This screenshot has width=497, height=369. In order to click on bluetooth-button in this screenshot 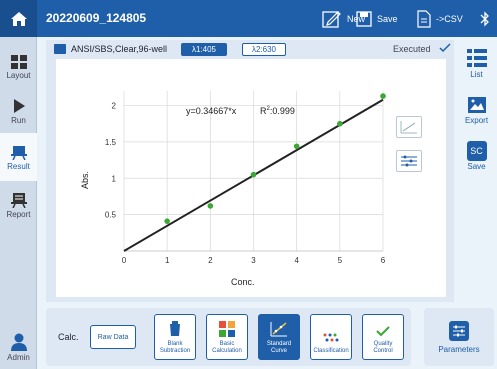, I will do `click(485, 18)`.